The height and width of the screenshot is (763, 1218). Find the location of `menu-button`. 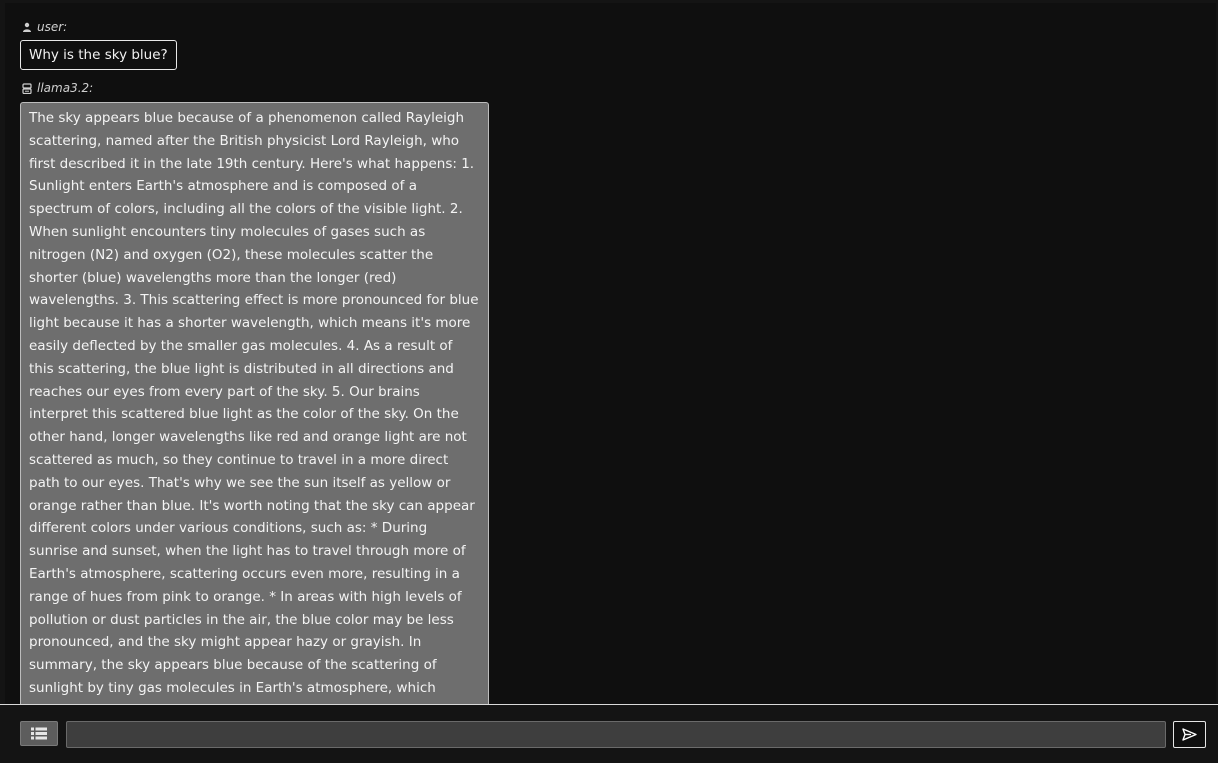

menu-button is located at coordinates (39, 733).